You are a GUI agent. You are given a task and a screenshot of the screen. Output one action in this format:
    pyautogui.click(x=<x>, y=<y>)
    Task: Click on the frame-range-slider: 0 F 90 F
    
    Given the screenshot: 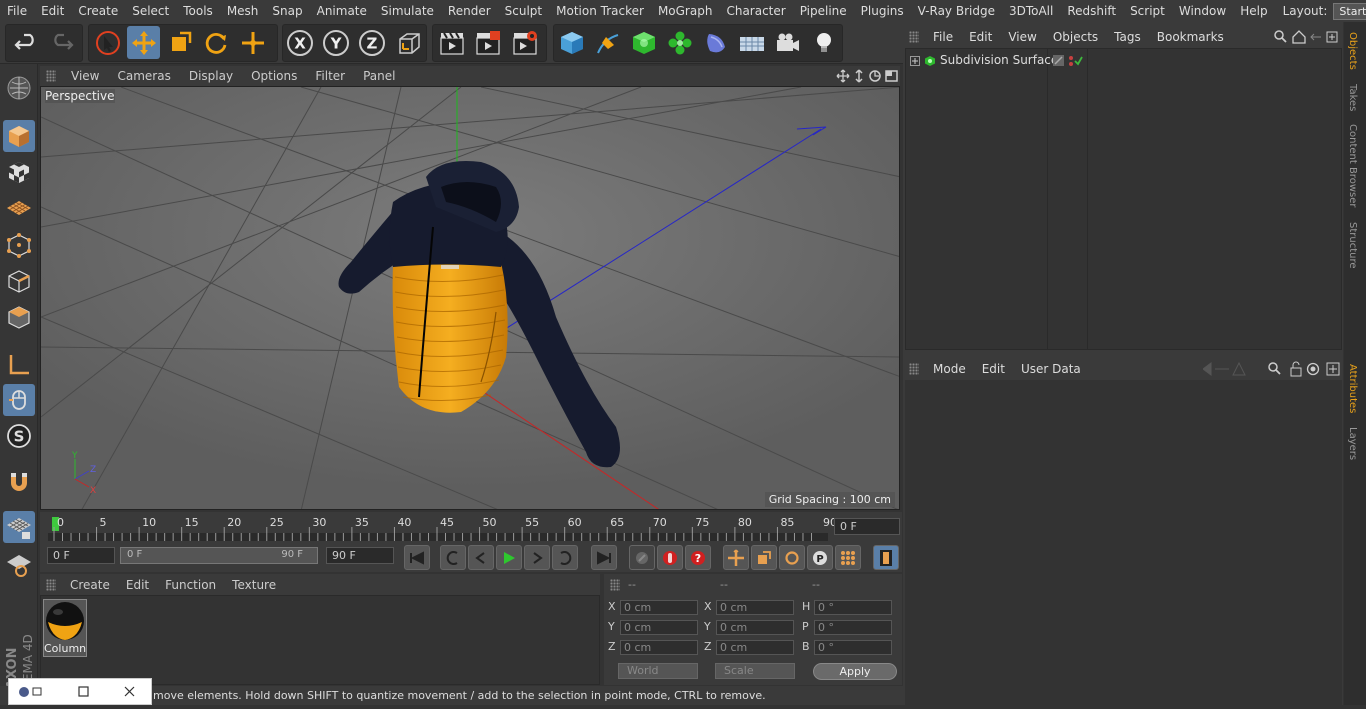 What is the action you would take?
    pyautogui.click(x=219, y=555)
    